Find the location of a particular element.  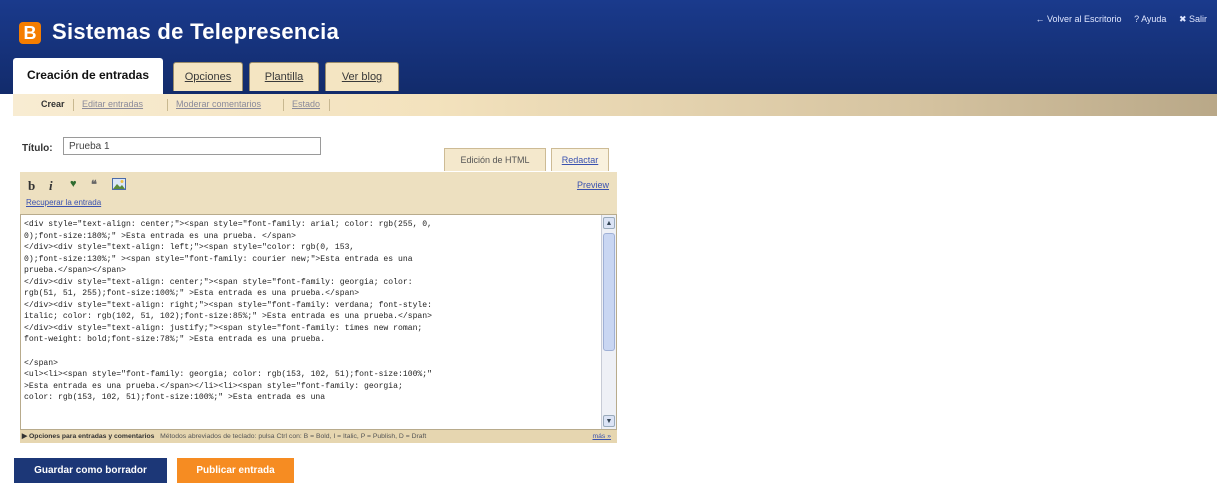

preview-link: Preview is located at coordinates (593, 185).